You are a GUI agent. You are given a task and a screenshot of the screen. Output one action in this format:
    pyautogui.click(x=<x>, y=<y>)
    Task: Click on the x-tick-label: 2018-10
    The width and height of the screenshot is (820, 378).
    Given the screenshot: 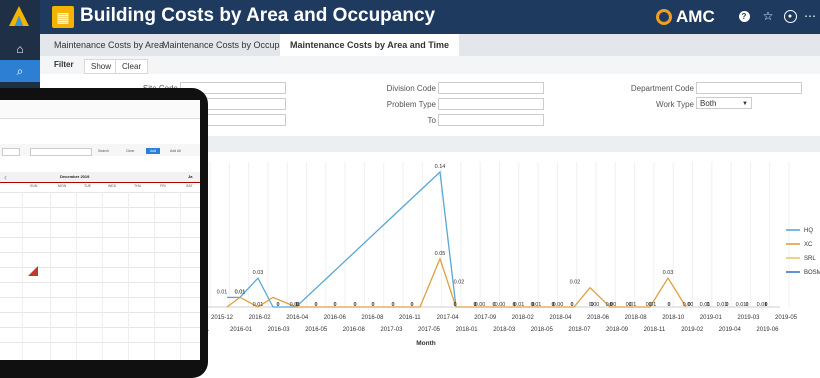 What is the action you would take?
    pyautogui.click(x=673, y=318)
    